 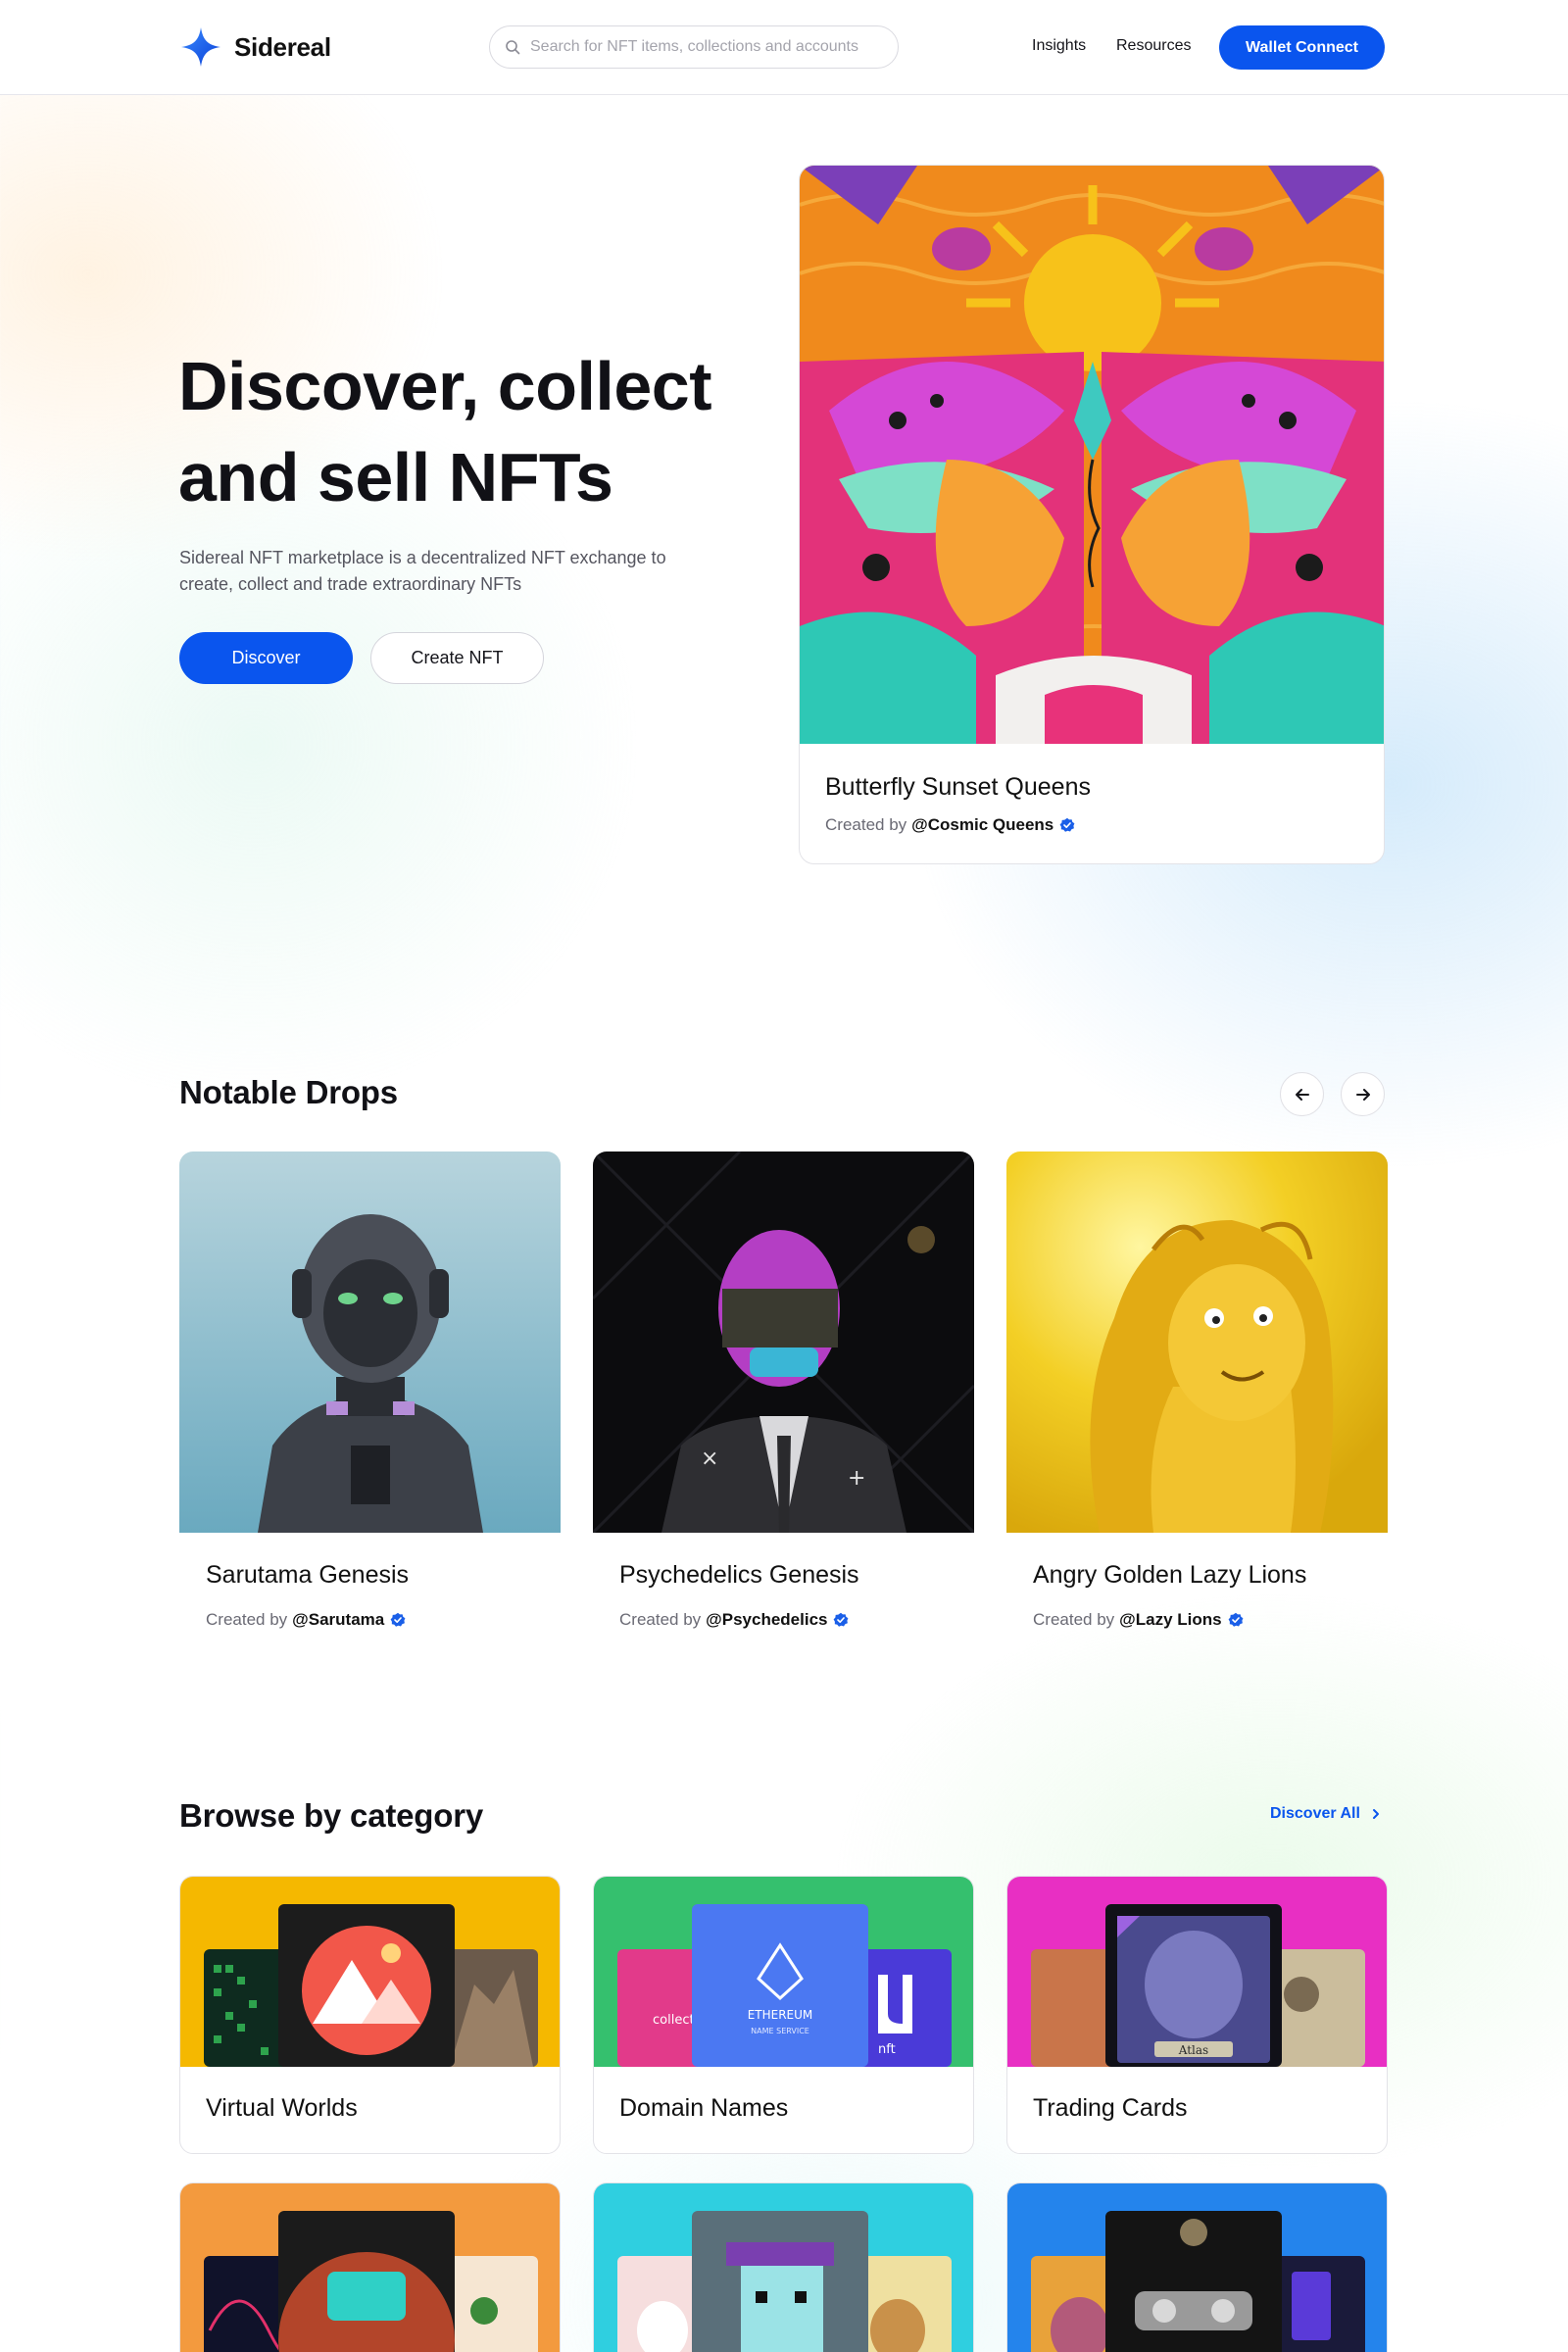 I want to click on discover-all-link: Discover All, so click(x=1326, y=1814).